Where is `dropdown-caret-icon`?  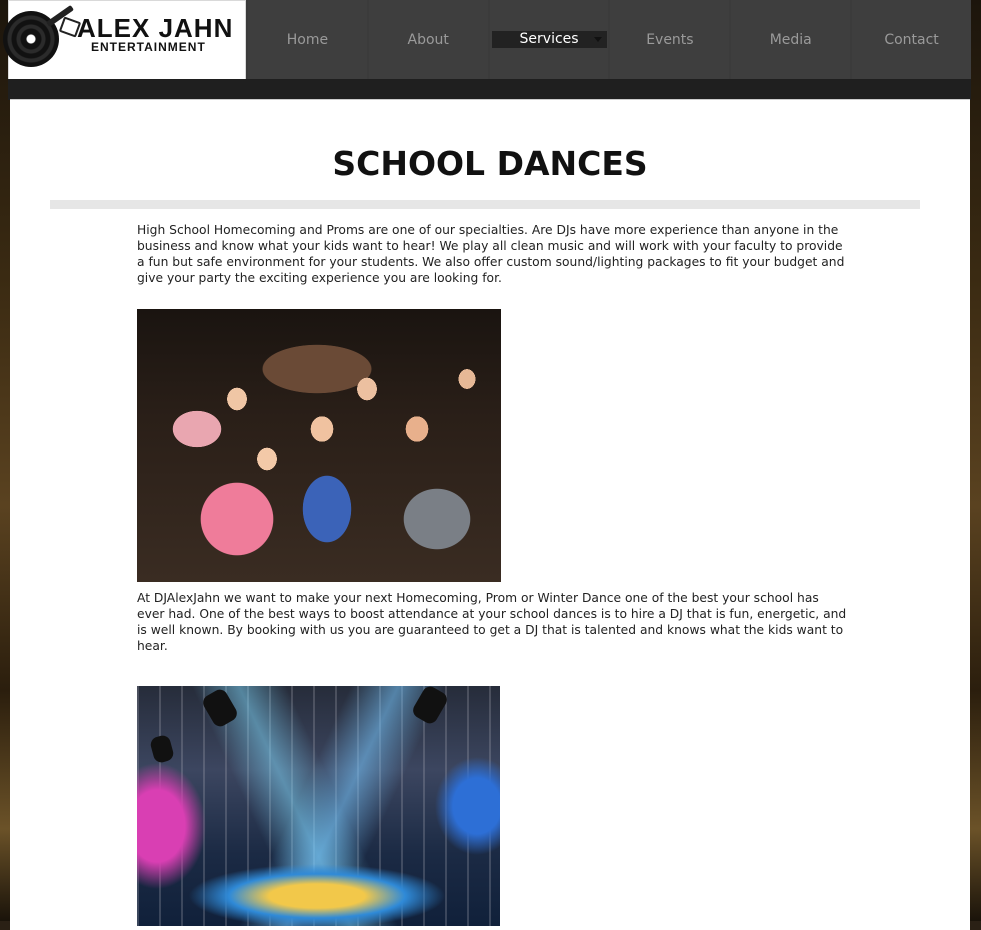 dropdown-caret-icon is located at coordinates (598, 39).